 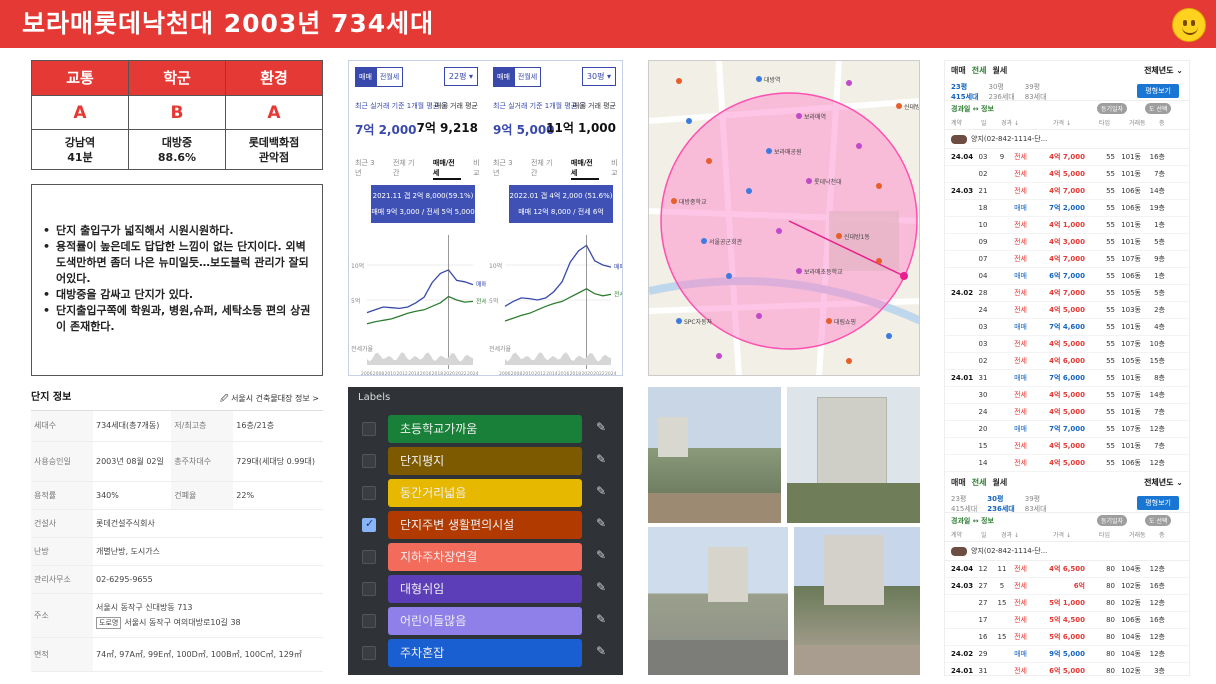 What do you see at coordinates (485, 493) in the screenshot?
I see `label-chip: 동간거리넓음` at bounding box center [485, 493].